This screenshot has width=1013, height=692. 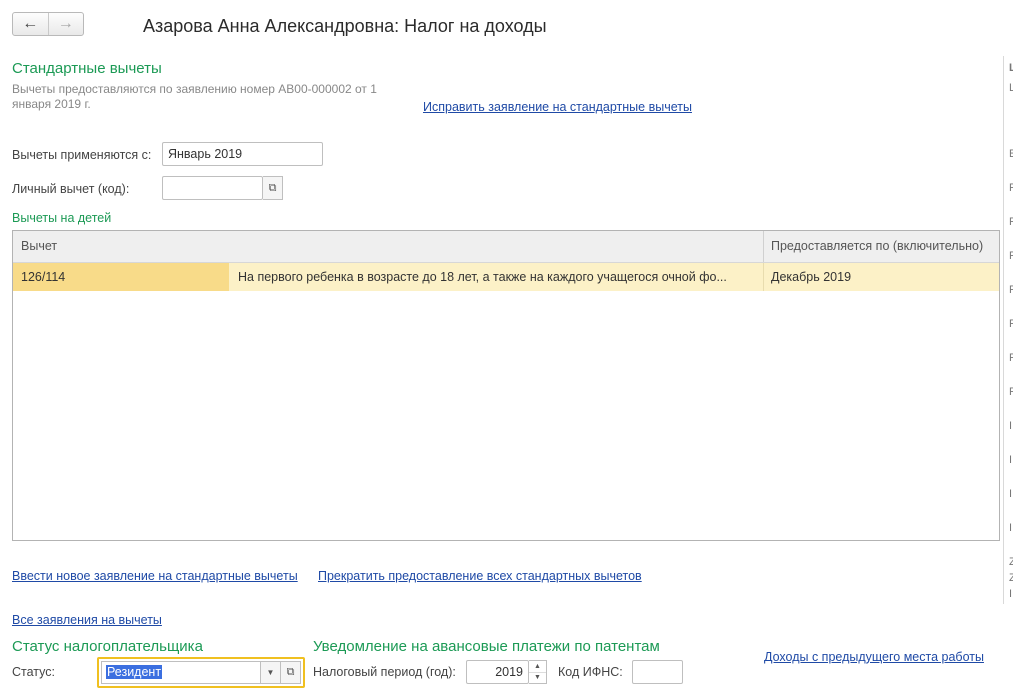 I want to click on right-panel-clipped: L L E F F F F F F F I I I I Z Z I, so click(x=1008, y=330).